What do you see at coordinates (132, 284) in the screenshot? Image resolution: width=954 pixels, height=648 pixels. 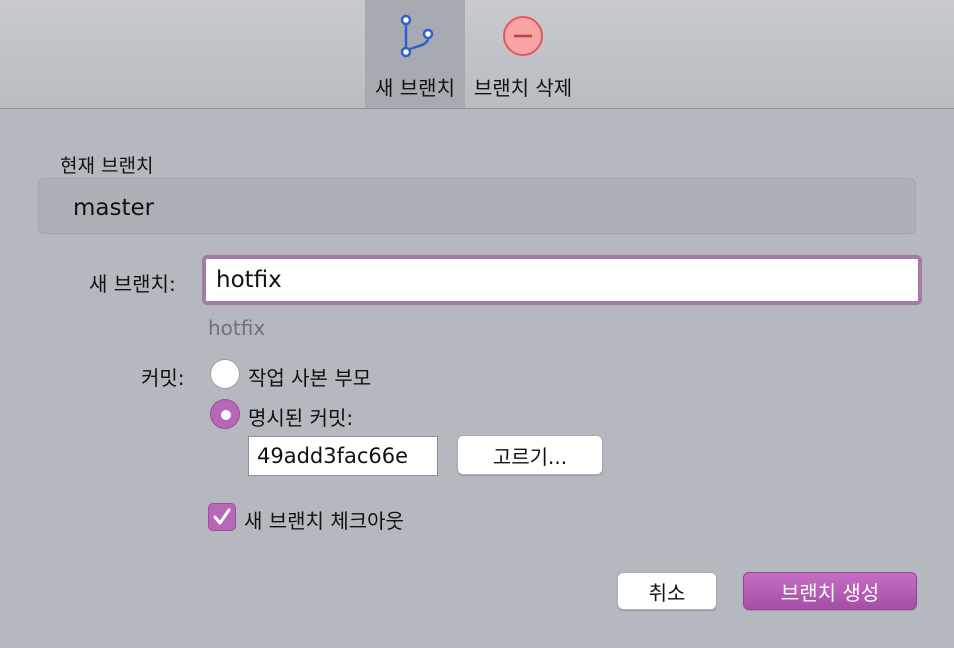 I see `new-branch-label: 새 브랜치:` at bounding box center [132, 284].